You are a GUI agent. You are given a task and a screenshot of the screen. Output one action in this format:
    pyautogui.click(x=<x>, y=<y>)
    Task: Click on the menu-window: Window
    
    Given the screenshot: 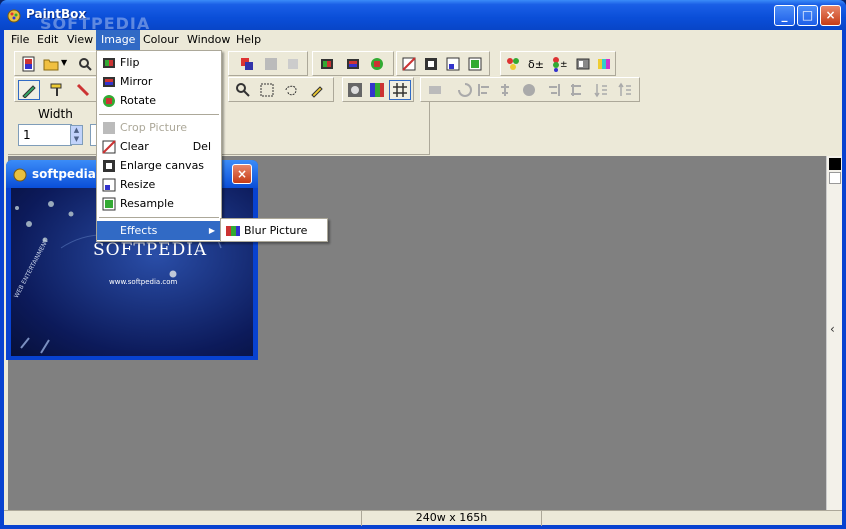 What is the action you would take?
    pyautogui.click(x=208, y=40)
    